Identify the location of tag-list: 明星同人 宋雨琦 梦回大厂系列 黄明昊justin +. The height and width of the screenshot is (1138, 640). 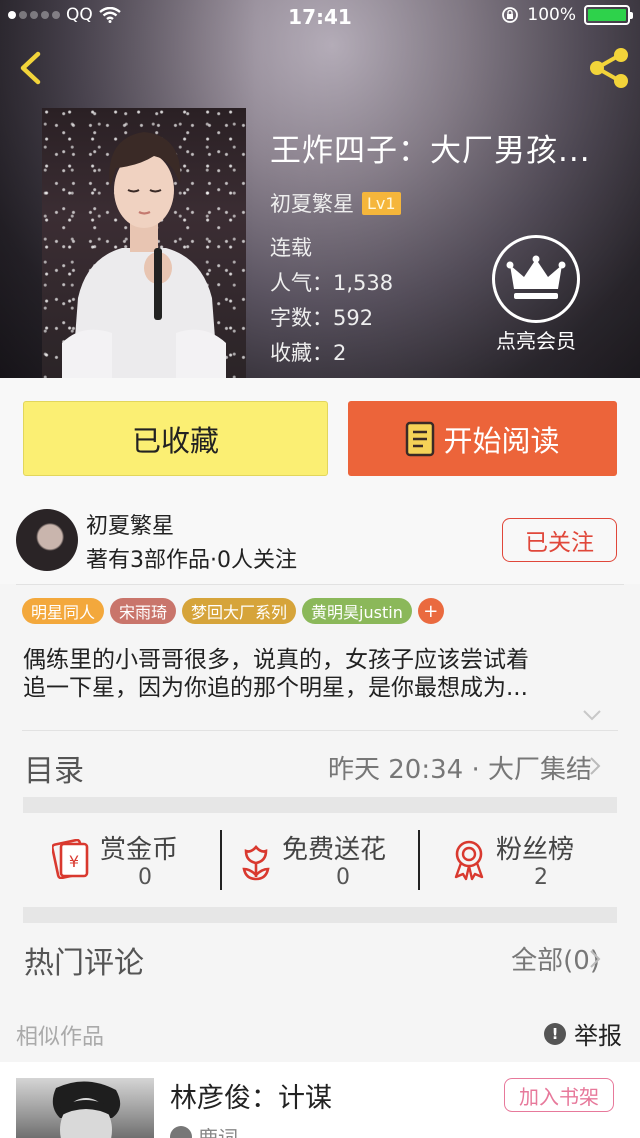
(233, 611).